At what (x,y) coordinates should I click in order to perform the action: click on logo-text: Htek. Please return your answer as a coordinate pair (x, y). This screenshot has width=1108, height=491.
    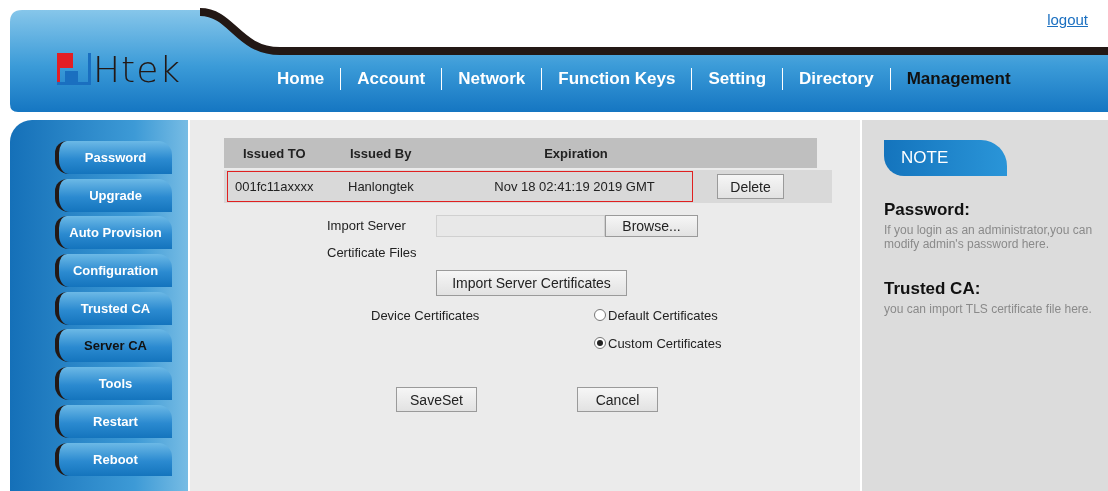
    Looking at the image, I should click on (137, 69).